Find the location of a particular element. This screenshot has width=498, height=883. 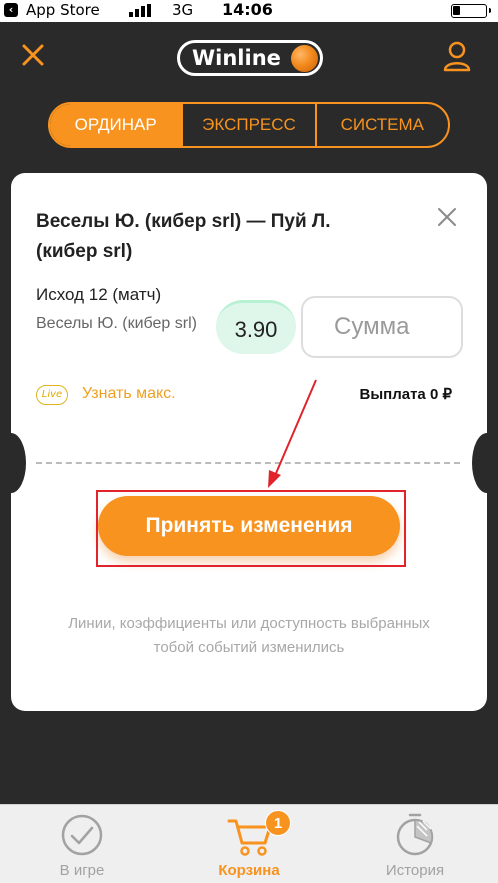

winline-logo: Winline is located at coordinates (250, 58).